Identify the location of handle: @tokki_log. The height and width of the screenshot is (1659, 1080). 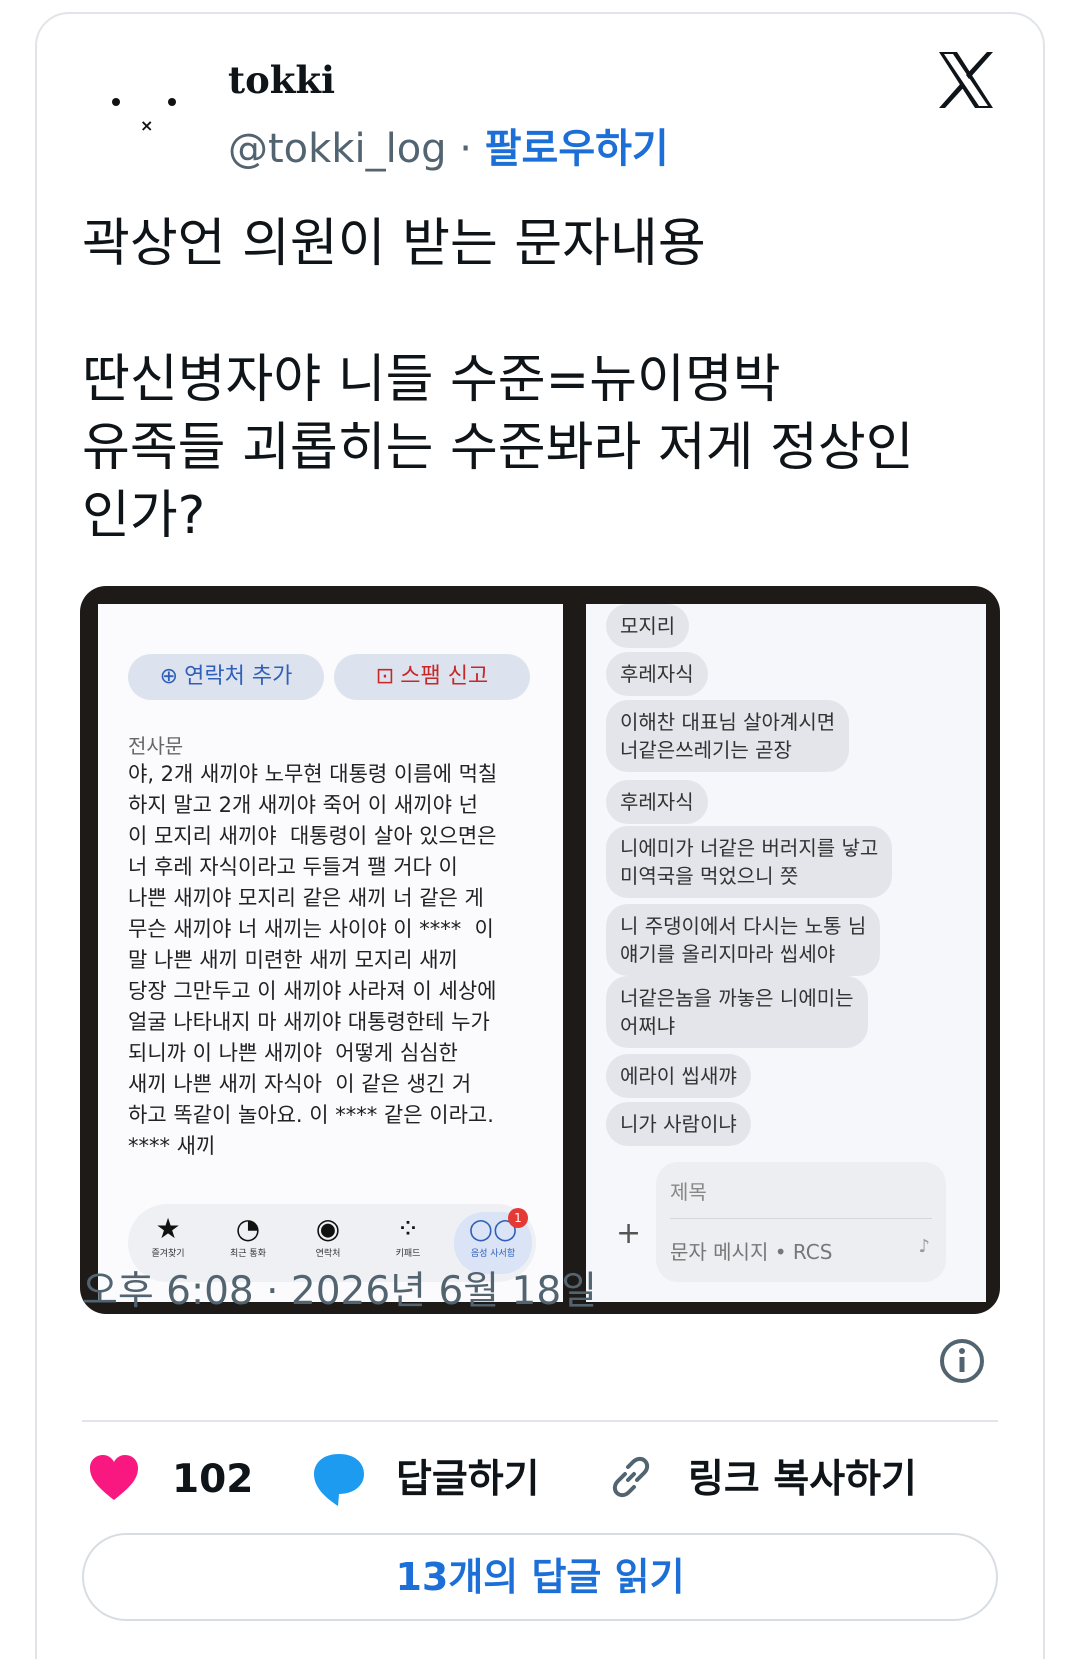
(337, 149).